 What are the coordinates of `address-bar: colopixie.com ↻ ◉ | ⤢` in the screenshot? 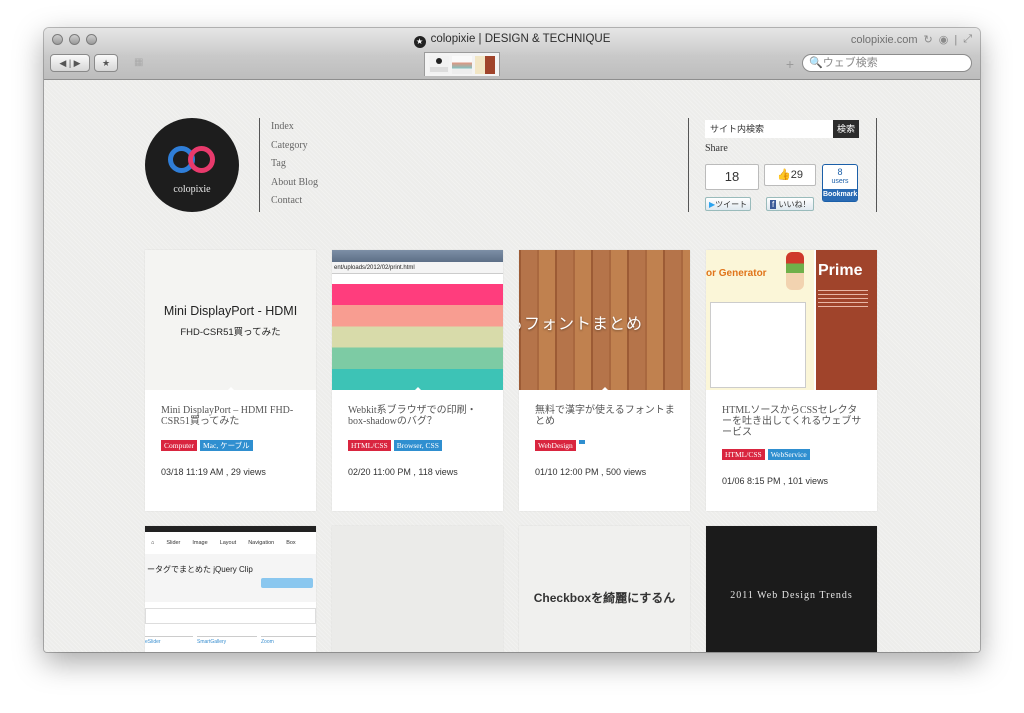 It's located at (911, 39).